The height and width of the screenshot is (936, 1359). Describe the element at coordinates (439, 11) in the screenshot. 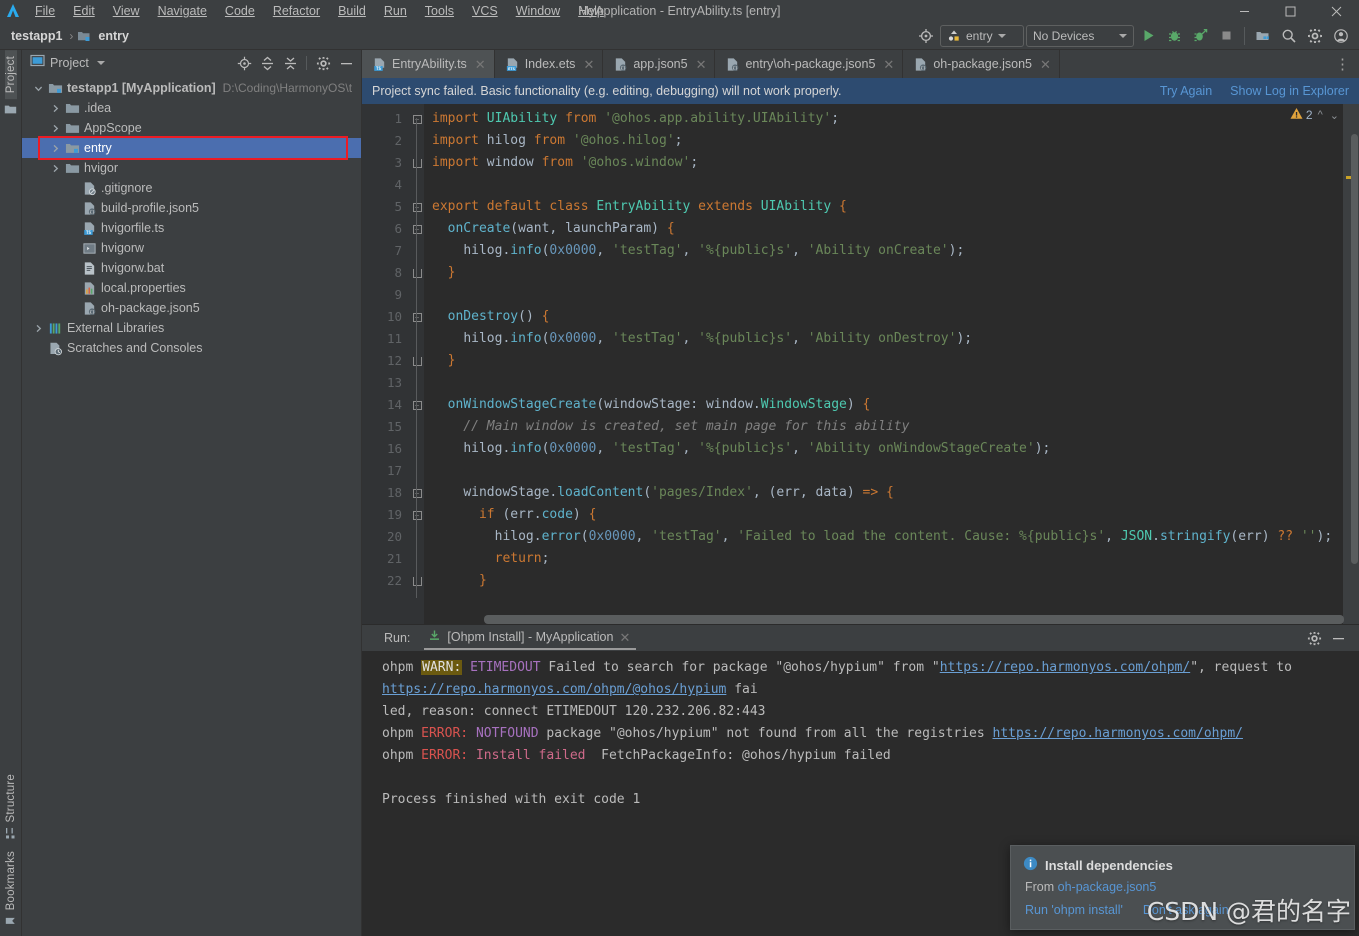

I see `menu-tools: Tools` at that location.